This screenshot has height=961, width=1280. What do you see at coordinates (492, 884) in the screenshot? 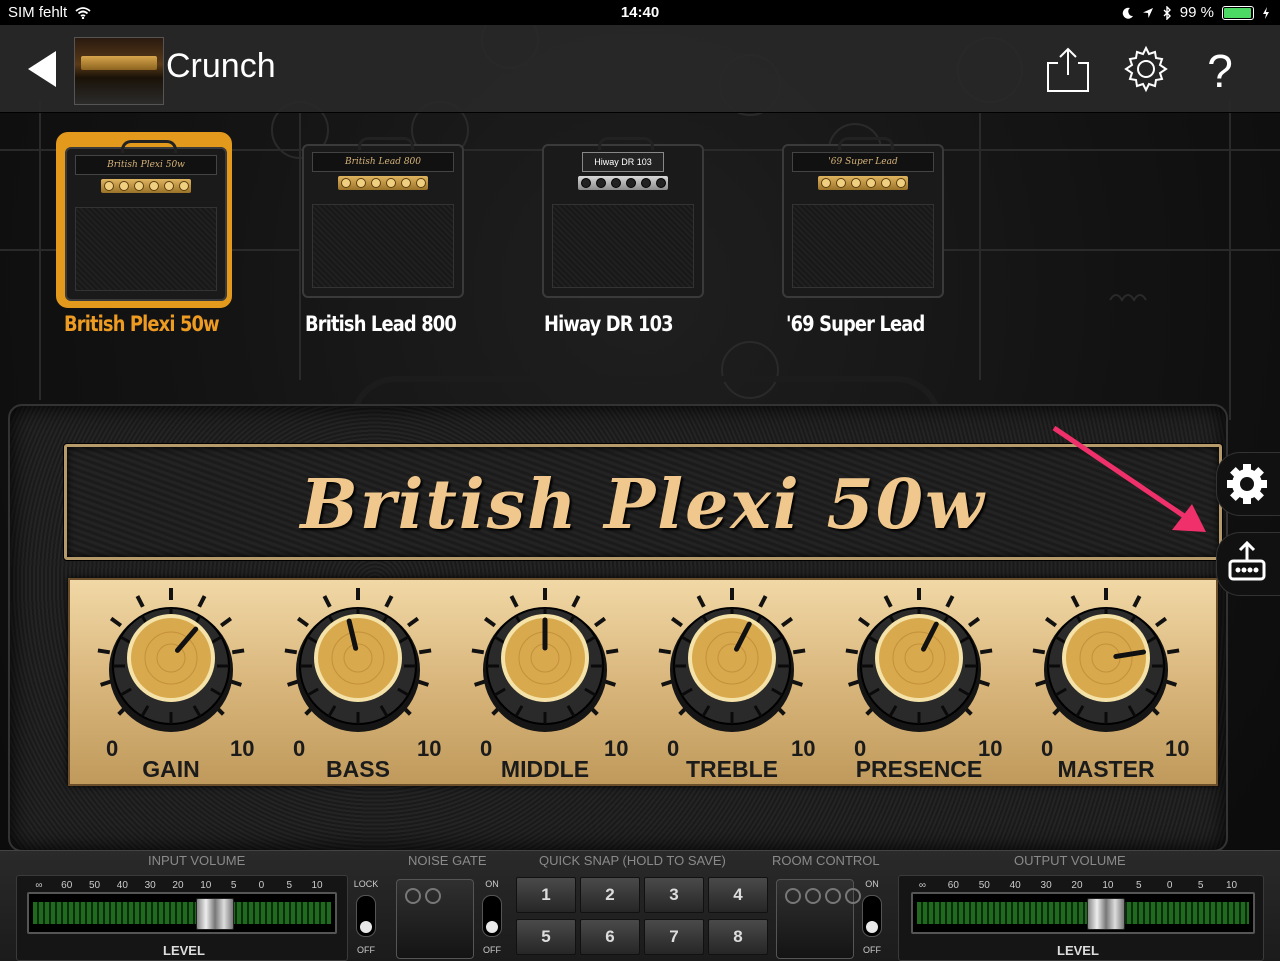
I see `noise-gate-on-label: ON` at bounding box center [492, 884].